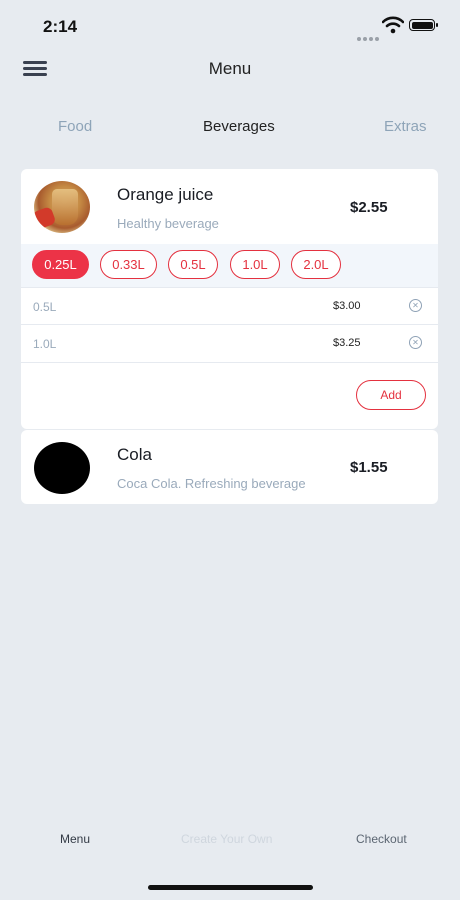  What do you see at coordinates (347, 306) in the screenshot?
I see `added-item-price: $3.00` at bounding box center [347, 306].